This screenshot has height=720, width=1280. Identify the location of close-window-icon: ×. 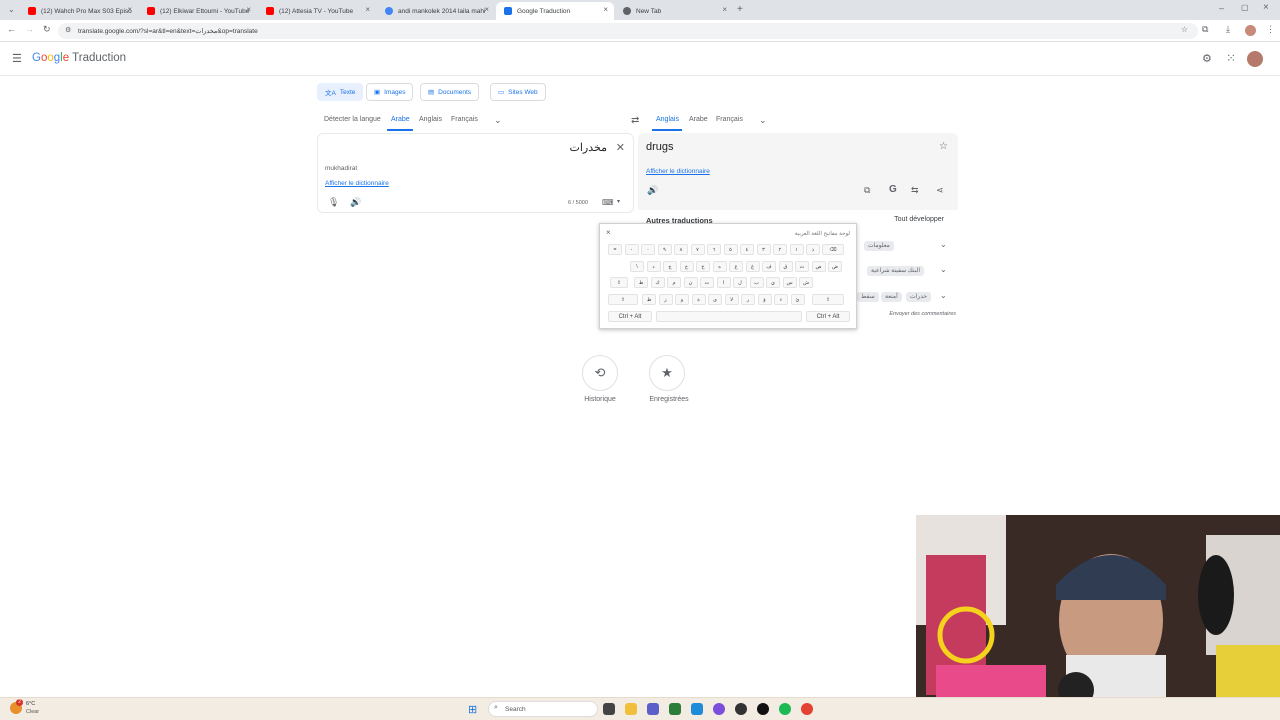
(1266, 7).